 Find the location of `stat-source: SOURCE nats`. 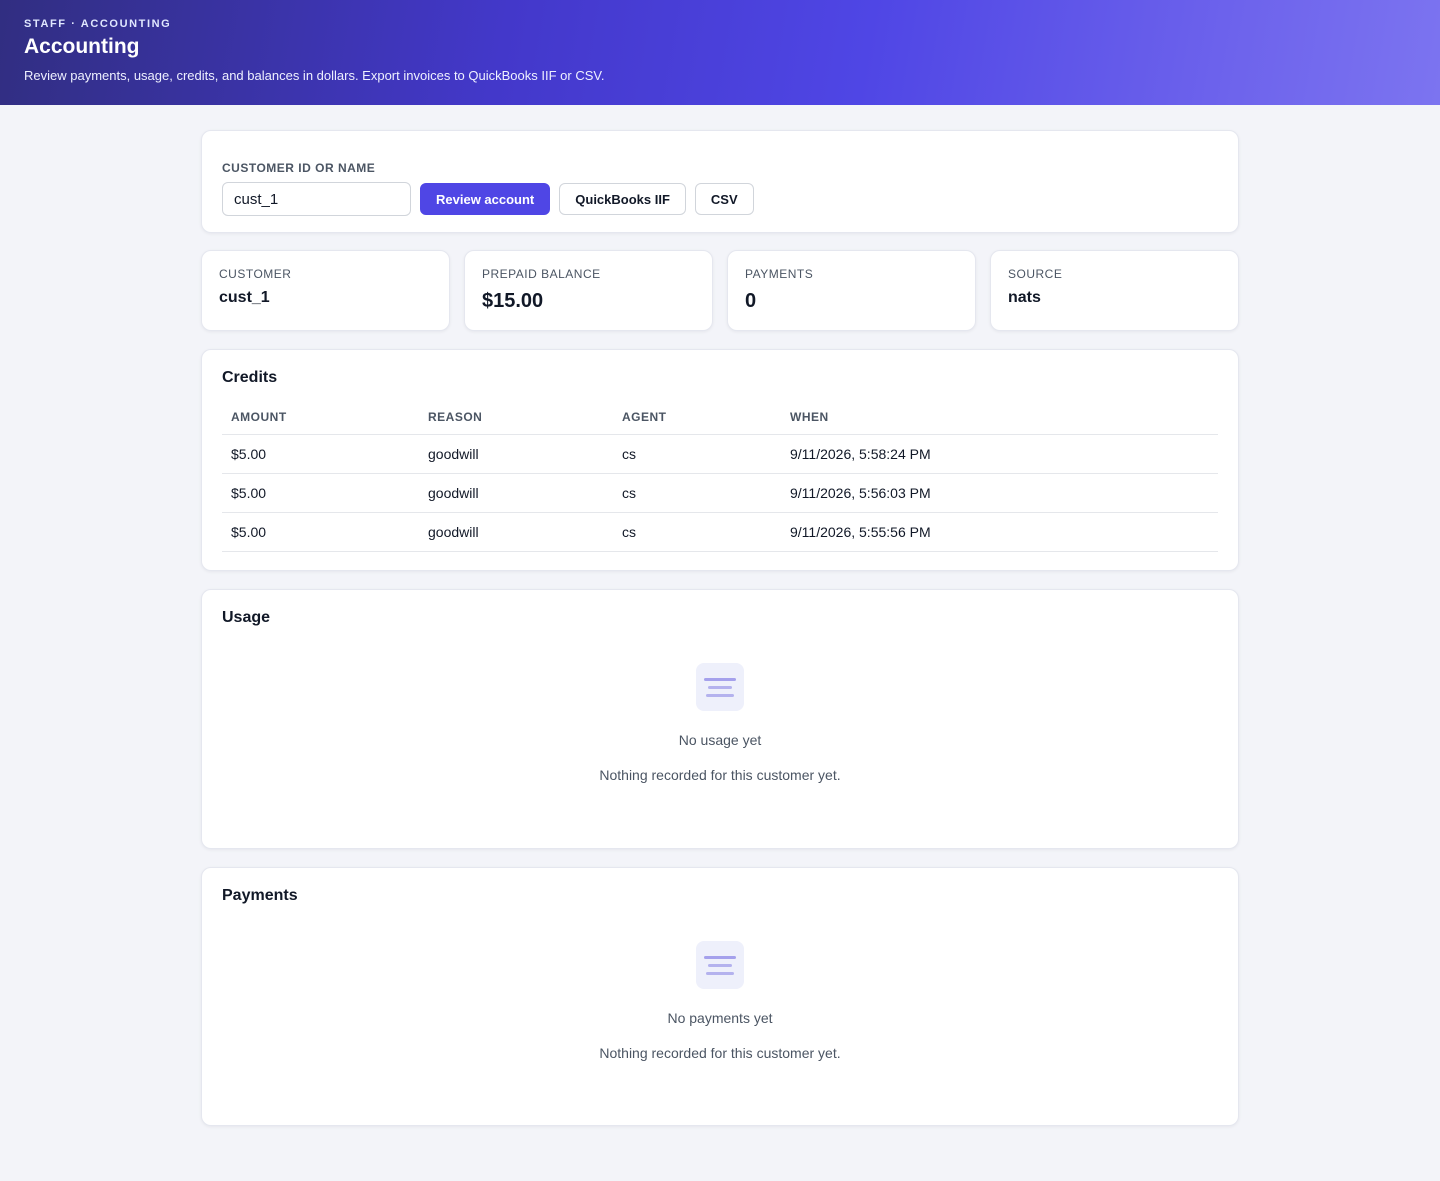

stat-source: SOURCE nats is located at coordinates (1114, 290).